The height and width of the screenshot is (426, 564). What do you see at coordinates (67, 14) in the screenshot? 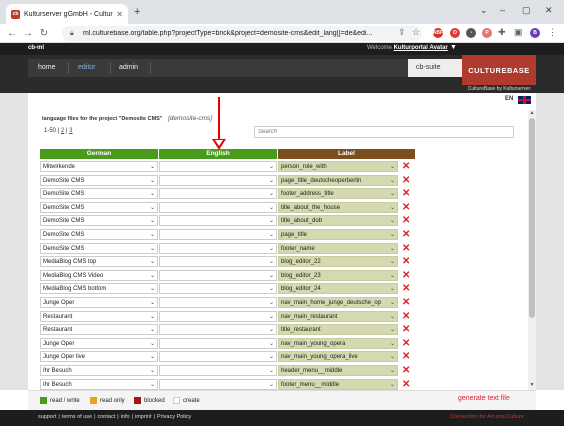
I see `browser-tab: cb Kulturserver gGmbH - Culturebas ✕` at bounding box center [67, 14].